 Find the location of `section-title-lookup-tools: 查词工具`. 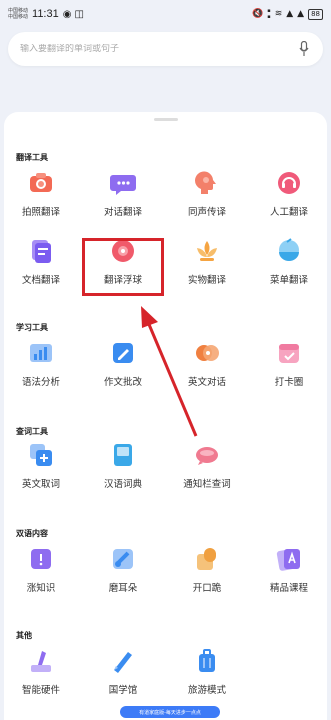

section-title-lookup-tools: 查词工具 is located at coordinates (32, 431).